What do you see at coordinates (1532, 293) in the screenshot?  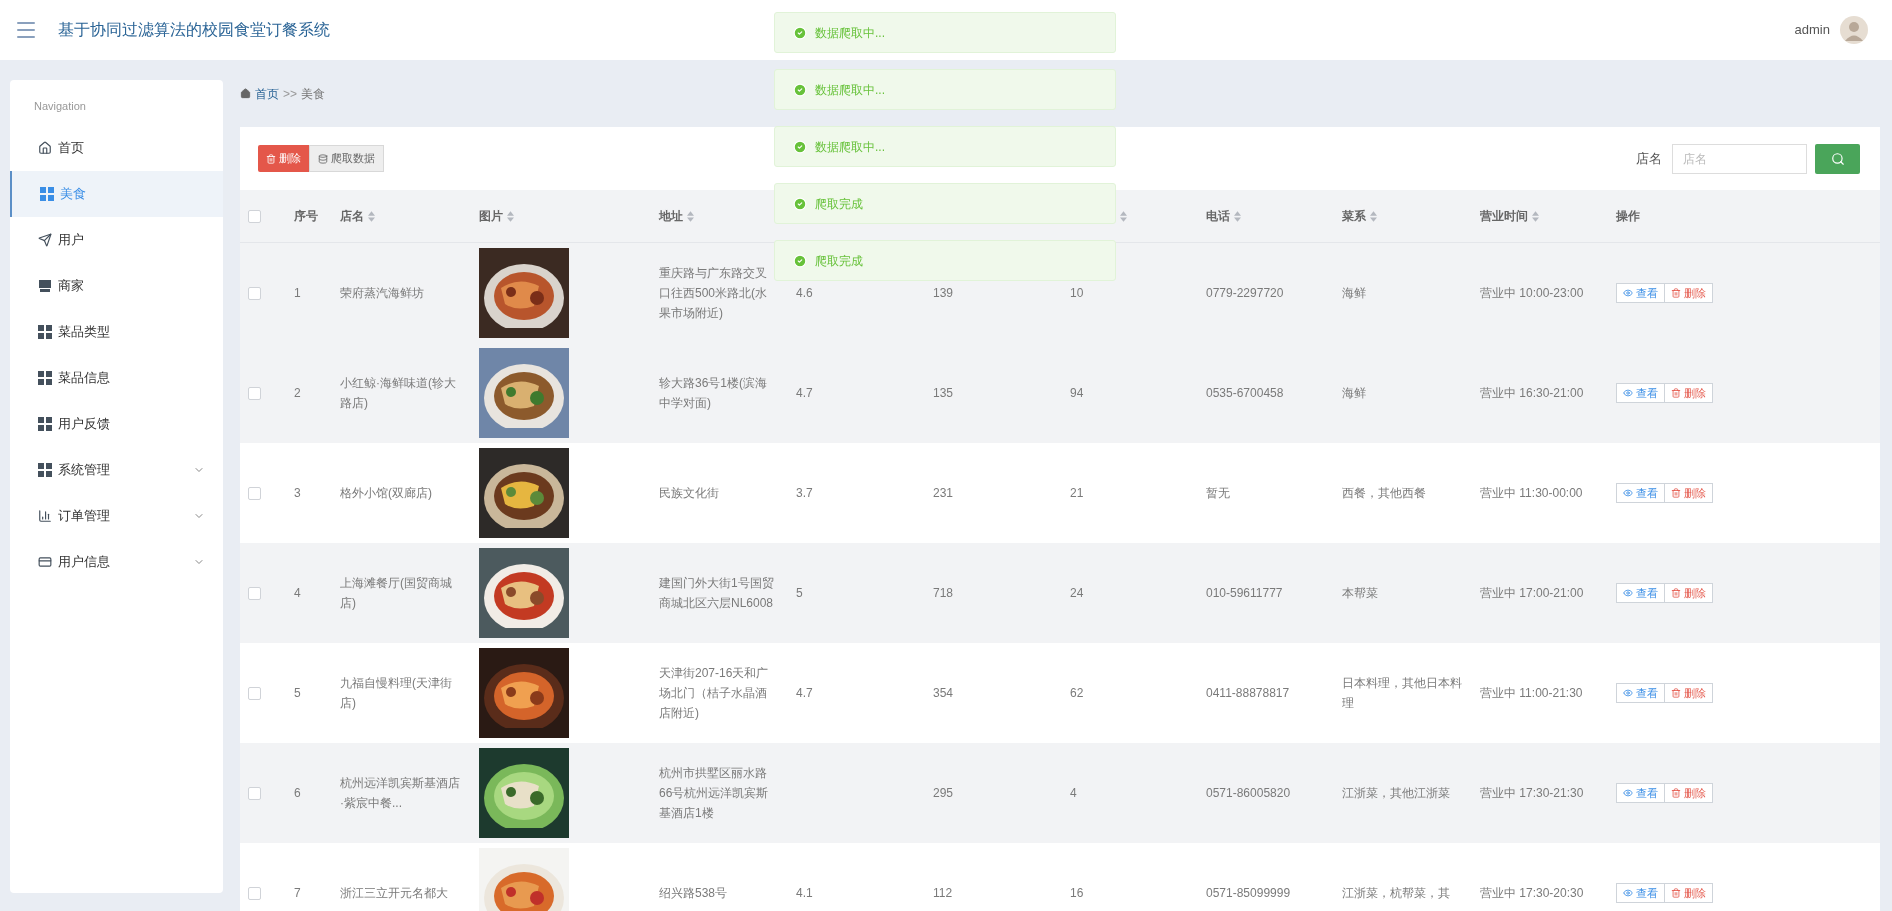 I see `table-cell: 营业中 10:00-23:00` at bounding box center [1532, 293].